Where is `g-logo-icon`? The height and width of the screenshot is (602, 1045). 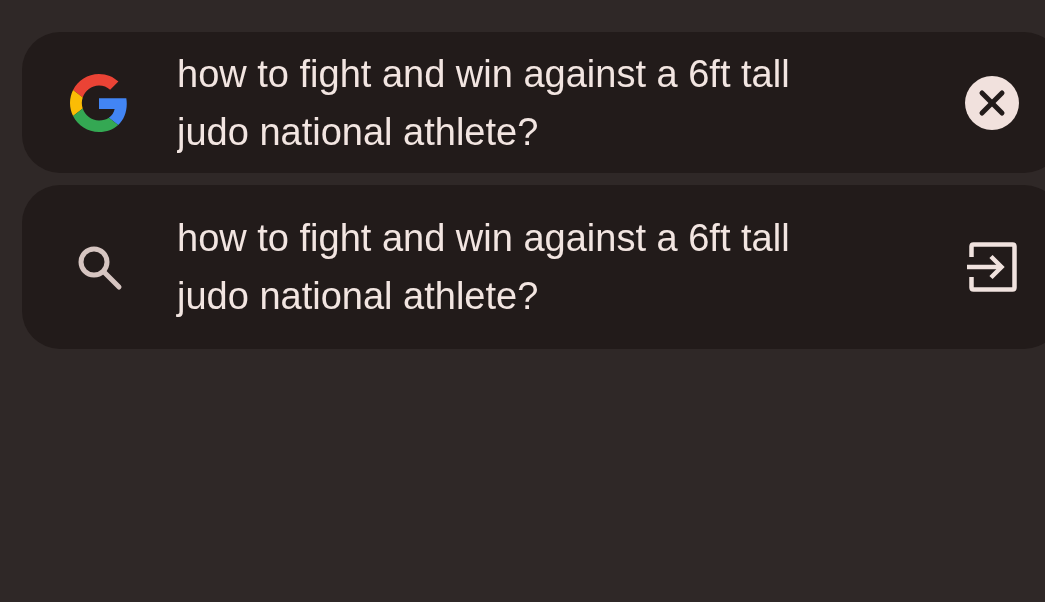
g-logo-icon is located at coordinates (99, 102).